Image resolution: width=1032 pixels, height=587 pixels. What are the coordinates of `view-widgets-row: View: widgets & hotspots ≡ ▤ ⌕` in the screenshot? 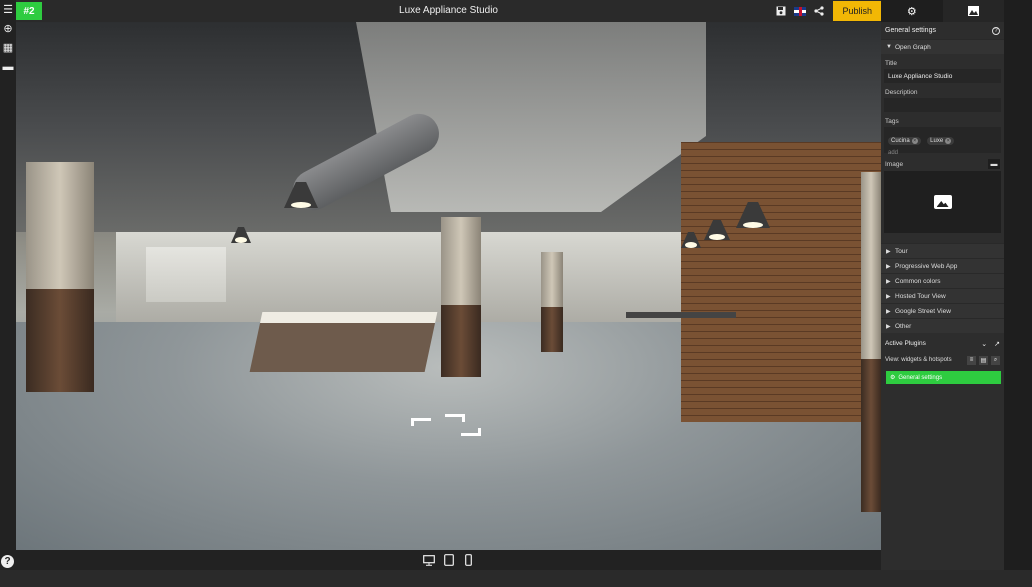 It's located at (942, 360).